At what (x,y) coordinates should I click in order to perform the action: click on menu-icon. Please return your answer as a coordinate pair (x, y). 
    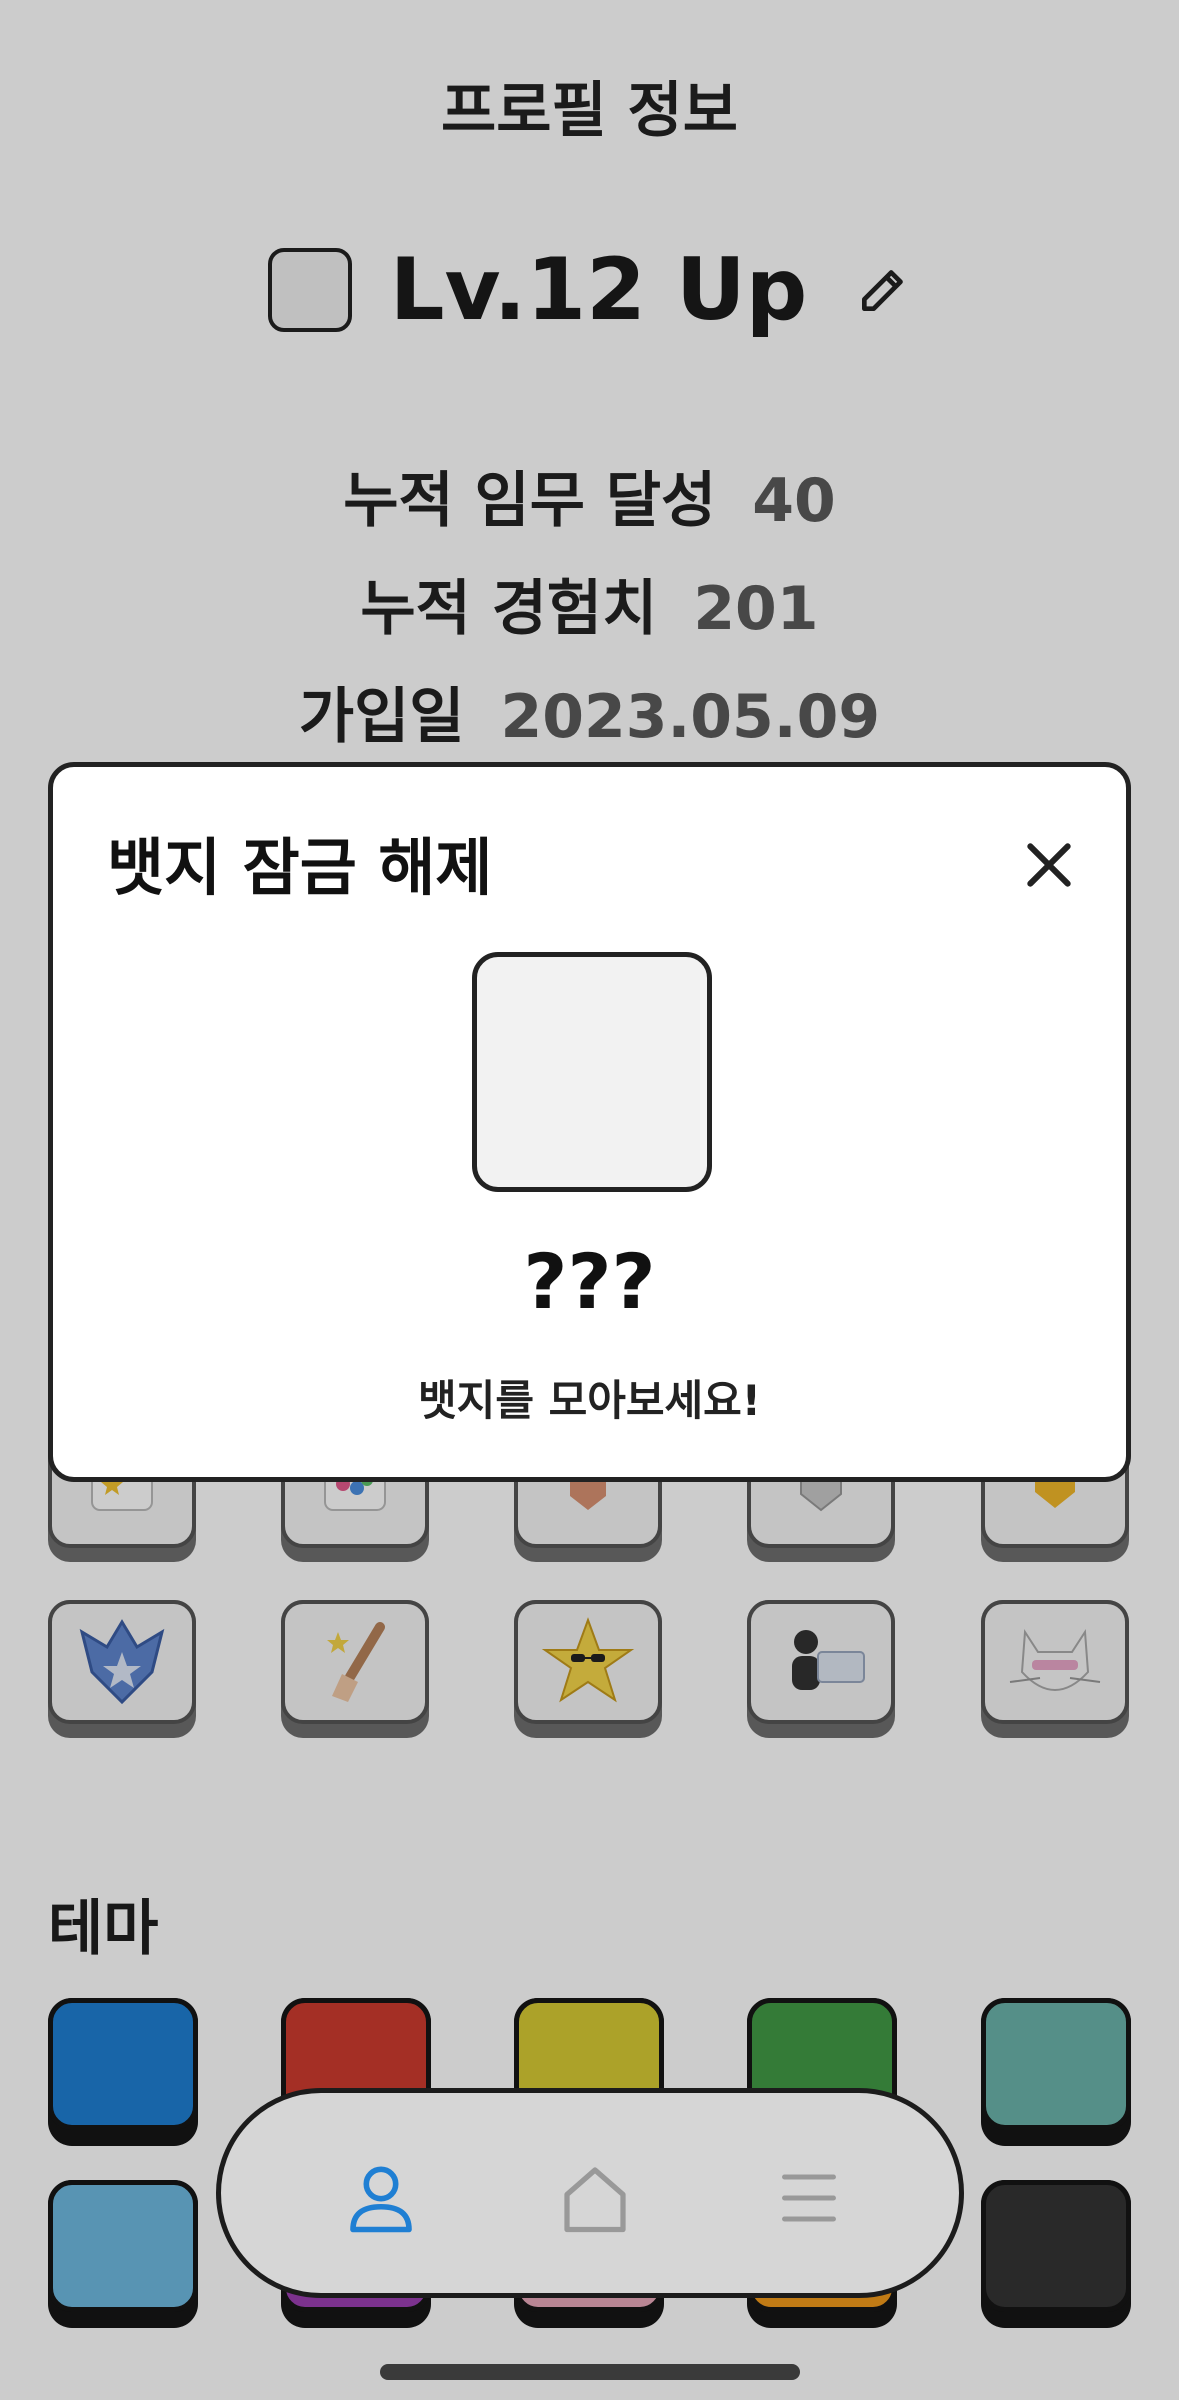
    Looking at the image, I should click on (809, 2198).